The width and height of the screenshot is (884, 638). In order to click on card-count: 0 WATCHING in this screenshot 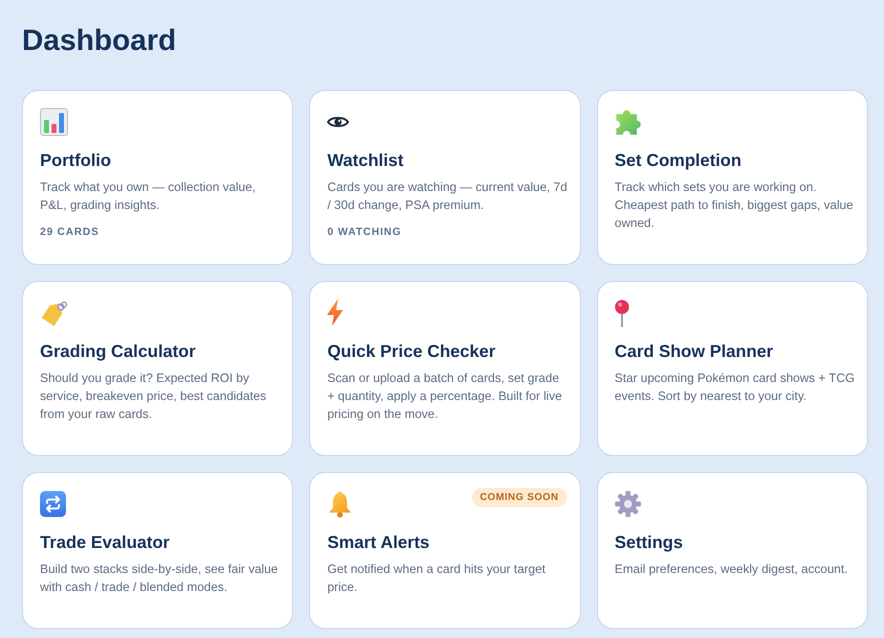, I will do `click(364, 232)`.